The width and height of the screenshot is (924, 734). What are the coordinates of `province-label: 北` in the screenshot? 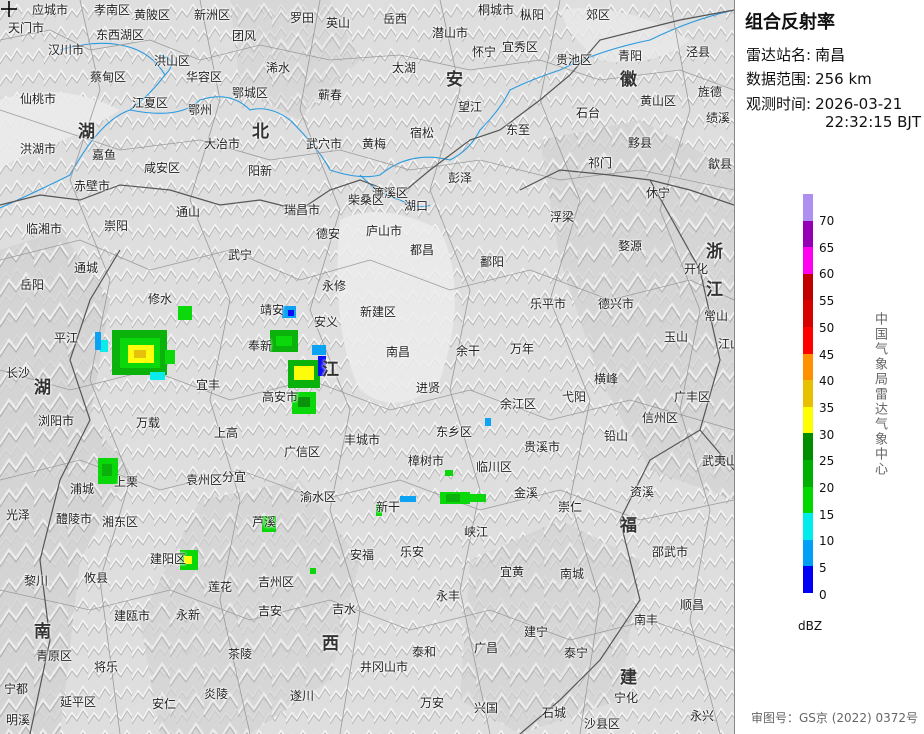 It's located at (260, 132).